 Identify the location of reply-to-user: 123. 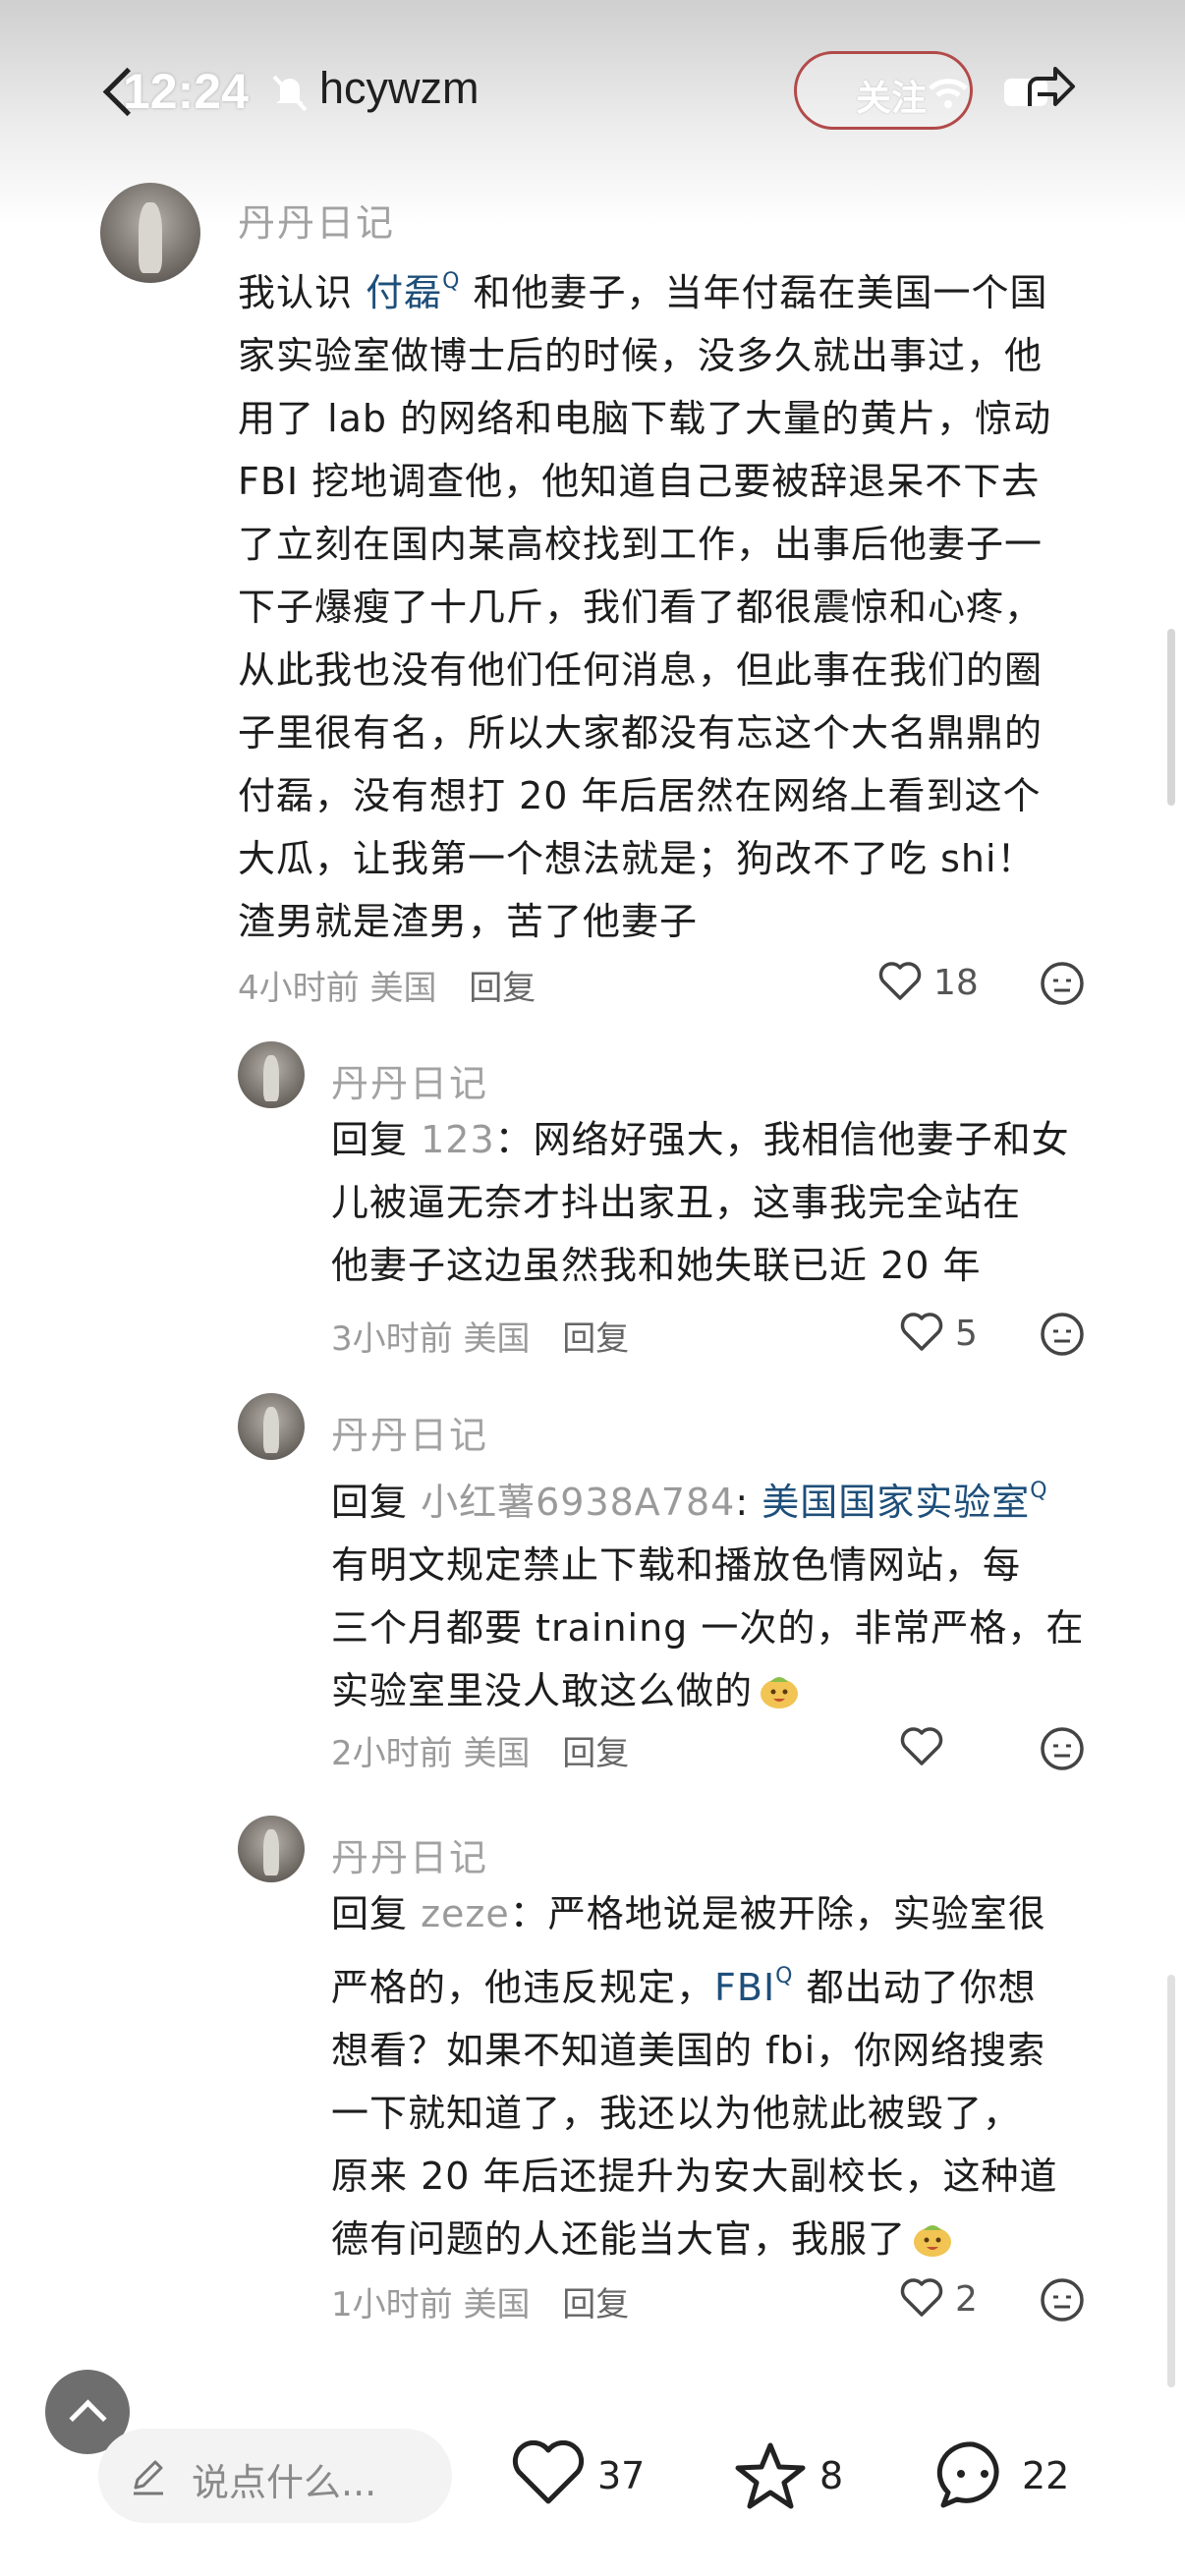
(458, 1139).